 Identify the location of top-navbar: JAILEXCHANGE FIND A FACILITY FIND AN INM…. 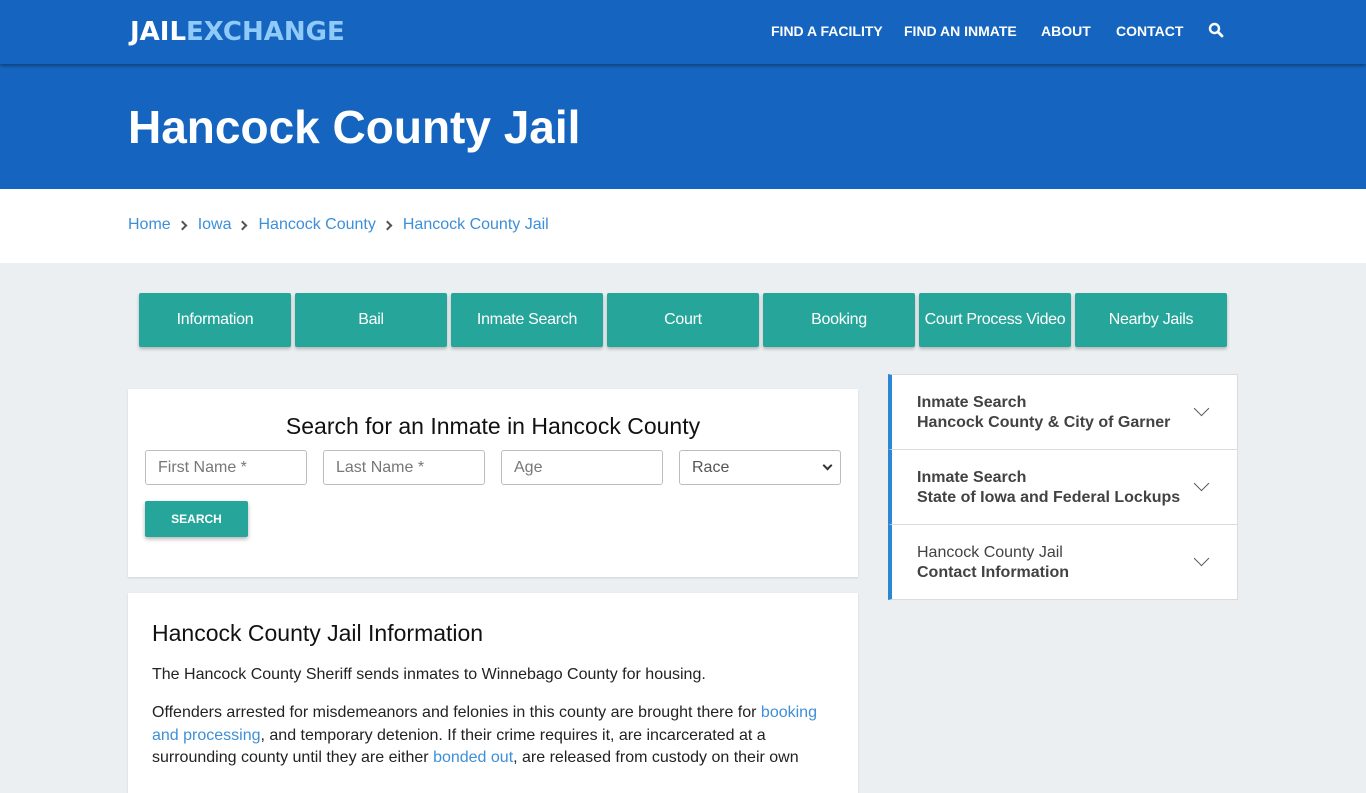
(683, 32).